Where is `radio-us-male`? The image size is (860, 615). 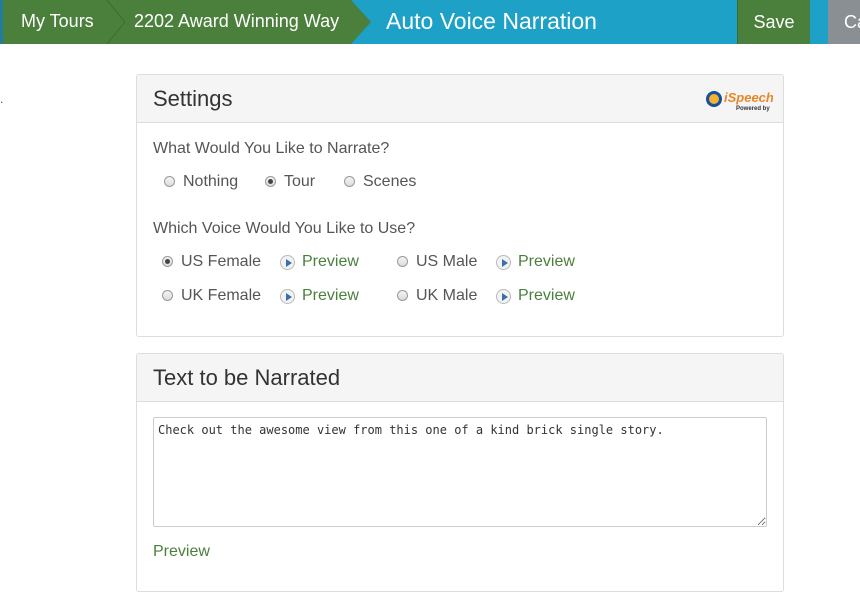
radio-us-male is located at coordinates (402, 261).